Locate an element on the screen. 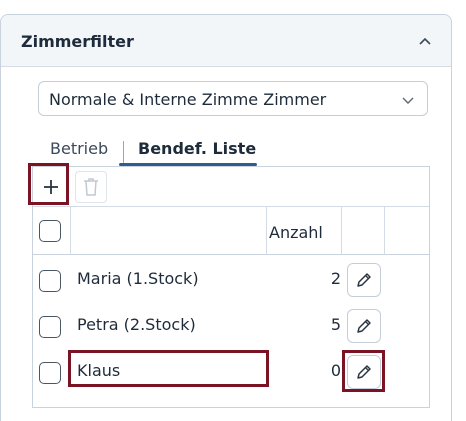 The height and width of the screenshot is (421, 466). row-name: Petra (2.Stock) is located at coordinates (136, 324).